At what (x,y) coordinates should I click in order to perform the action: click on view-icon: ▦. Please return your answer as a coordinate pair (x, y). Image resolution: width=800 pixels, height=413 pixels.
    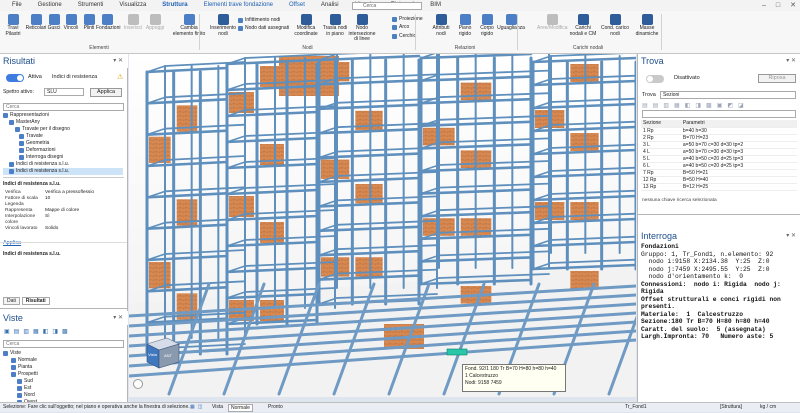
    Looking at the image, I should click on (36, 331).